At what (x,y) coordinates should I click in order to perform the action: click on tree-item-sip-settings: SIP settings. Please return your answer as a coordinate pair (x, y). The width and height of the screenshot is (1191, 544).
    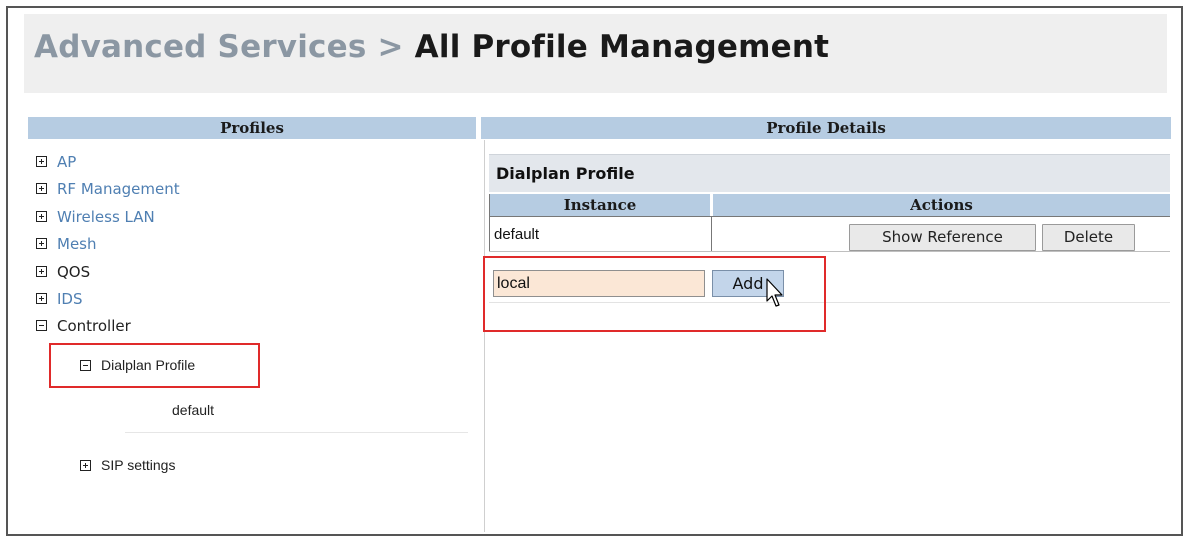
    Looking at the image, I should click on (127, 465).